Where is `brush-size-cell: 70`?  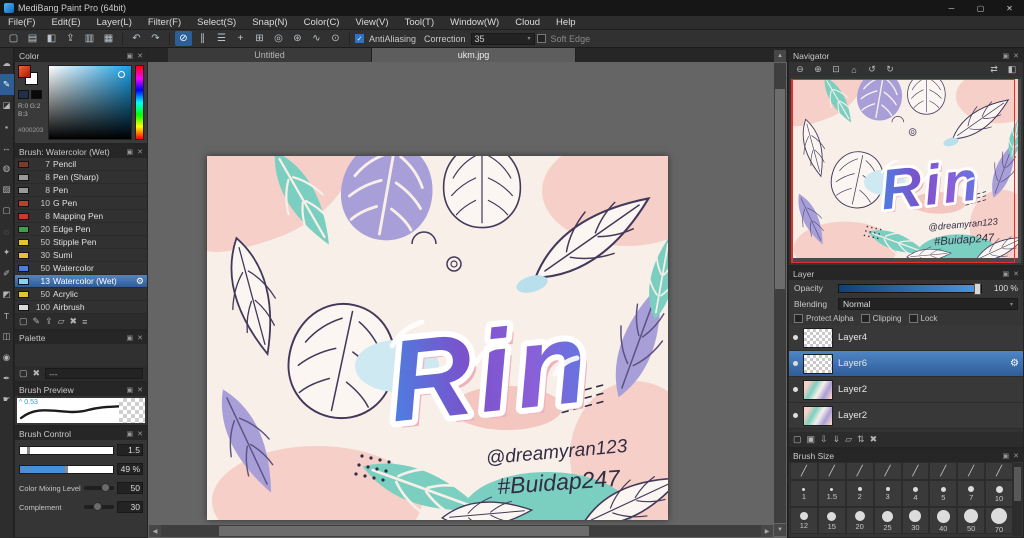
brush-size-cell: 70 is located at coordinates (999, 520).